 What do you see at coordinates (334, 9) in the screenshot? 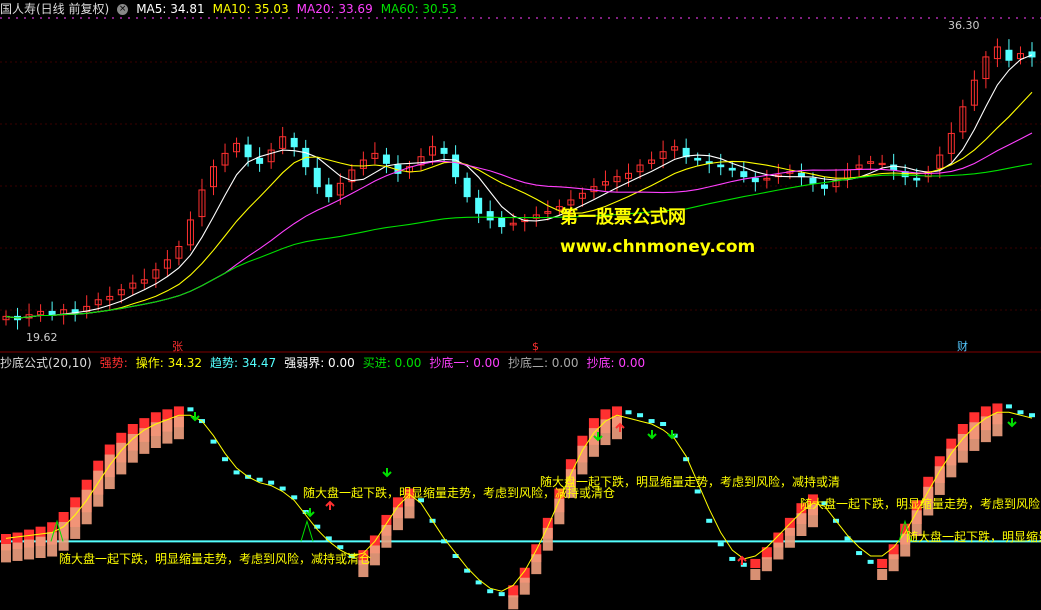
I see `ma20-value: MA20: 33.69` at bounding box center [334, 9].